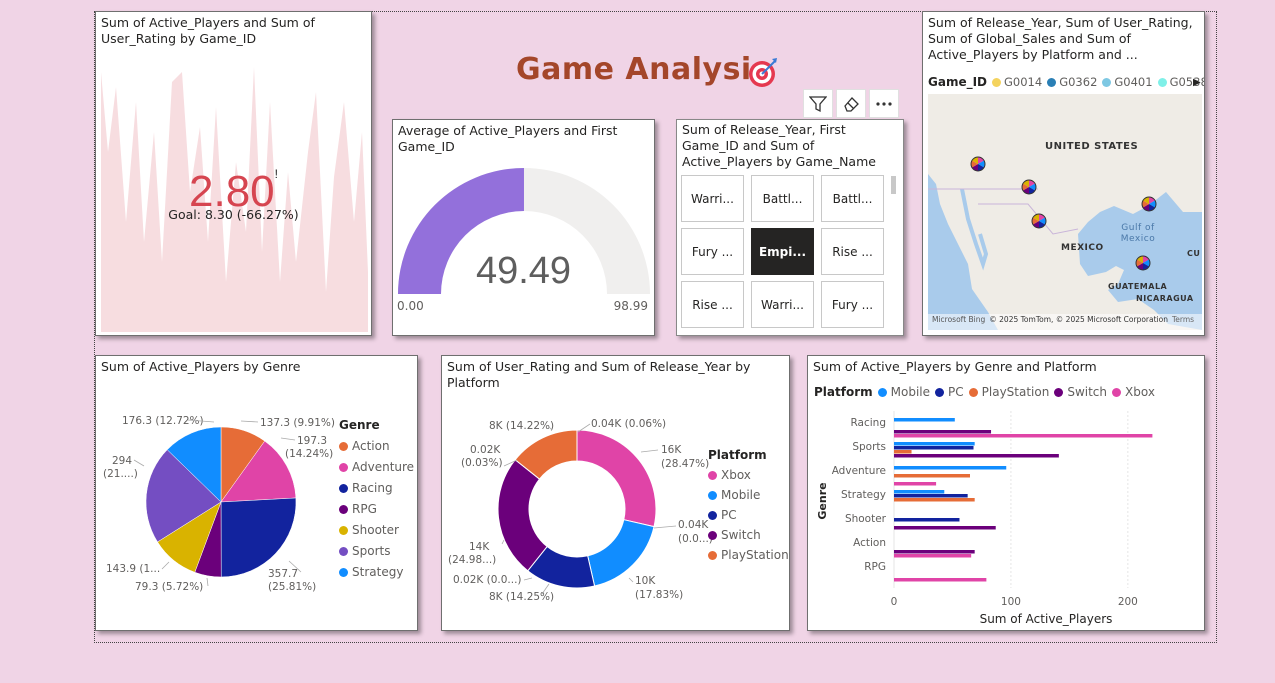  What do you see at coordinates (1183, 319) in the screenshot?
I see `map-terms-link: Terms` at bounding box center [1183, 319].